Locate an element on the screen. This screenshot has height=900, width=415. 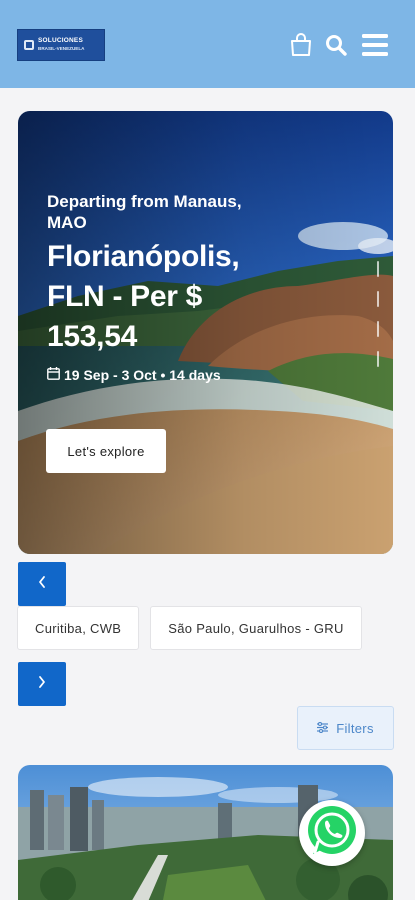
carousel-indicators is located at coordinates (379, 321).